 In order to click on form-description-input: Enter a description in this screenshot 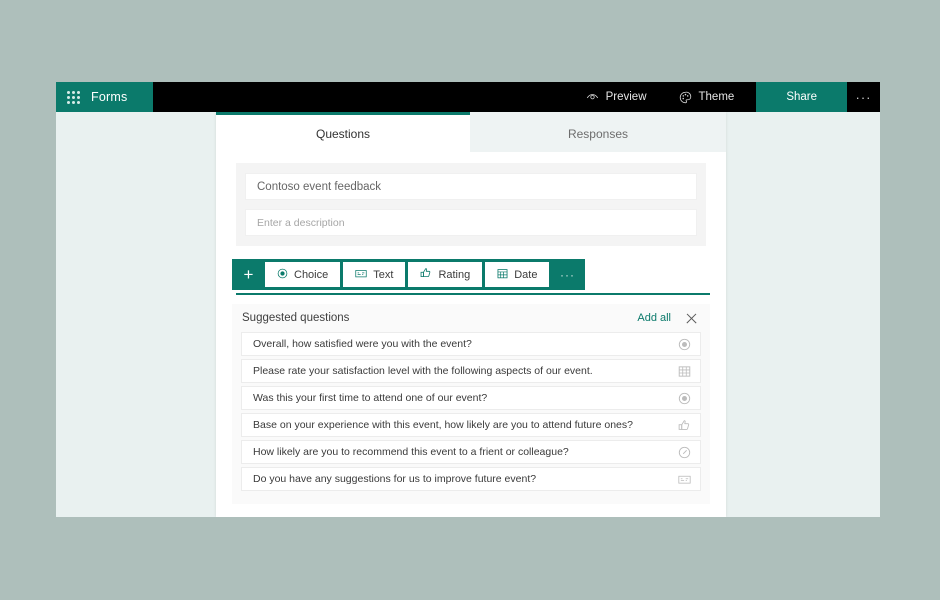, I will do `click(471, 222)`.